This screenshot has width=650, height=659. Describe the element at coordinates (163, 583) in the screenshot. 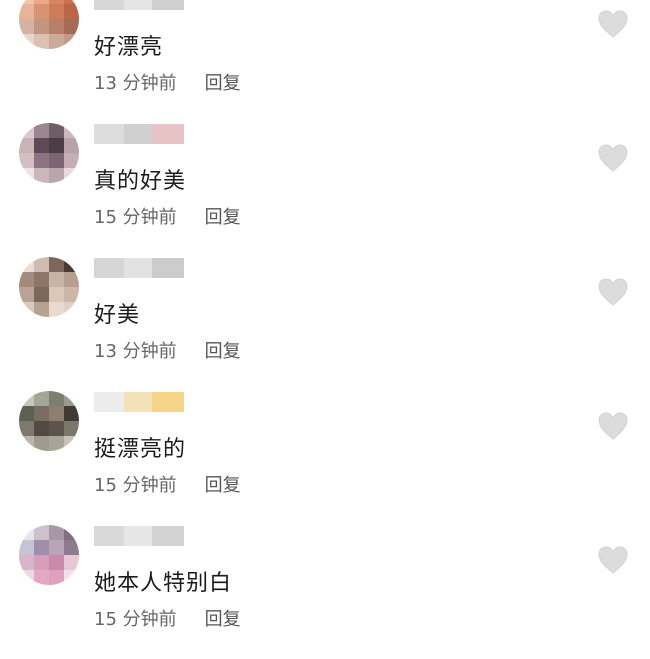

I see `comment-text: 她本人特别白` at that location.